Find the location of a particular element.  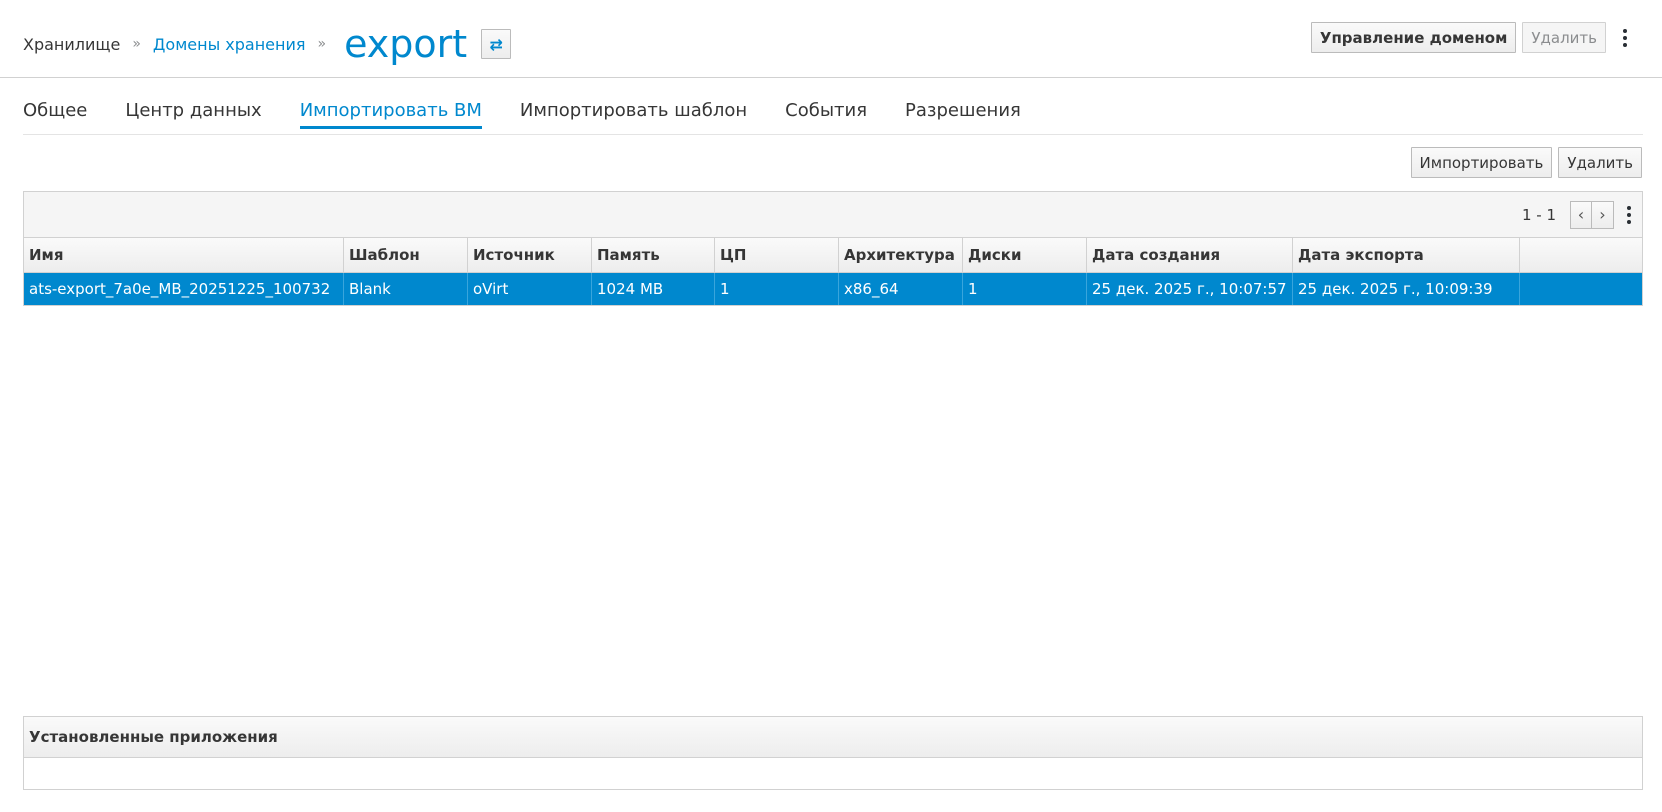

chevron-left-icon: ‹ is located at coordinates (1581, 214).